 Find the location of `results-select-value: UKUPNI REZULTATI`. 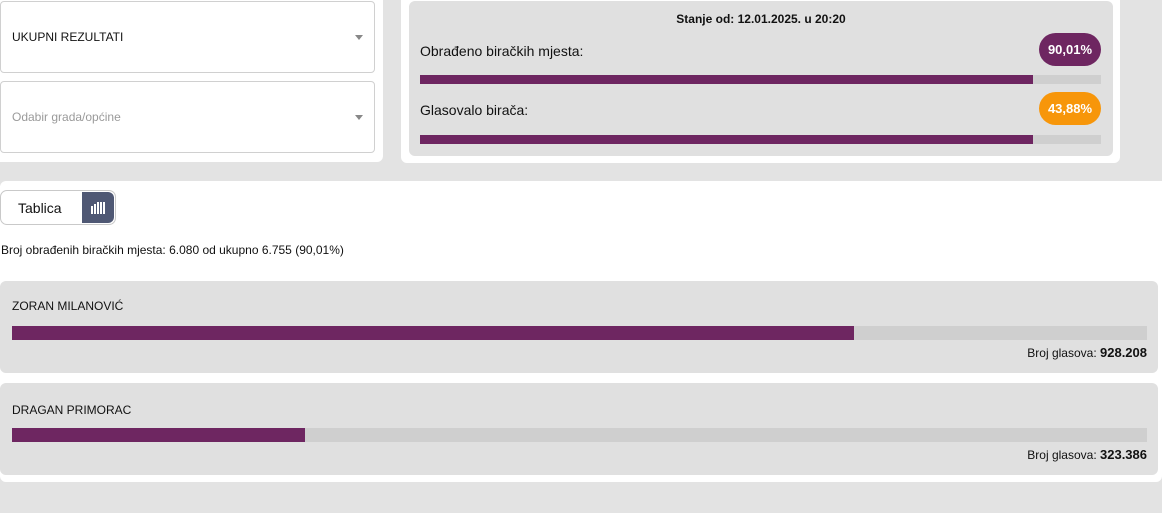

results-select-value: UKUPNI REZULTATI is located at coordinates (68, 37).